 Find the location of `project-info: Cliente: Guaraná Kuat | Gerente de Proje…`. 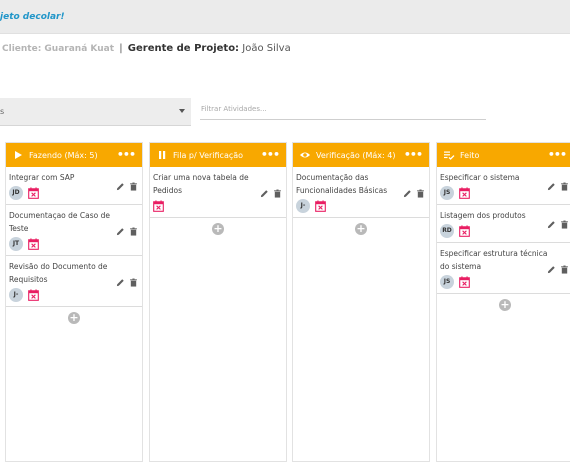

project-info: Cliente: Guaraná Kuat | Gerente de Proje… is located at coordinates (146, 48).